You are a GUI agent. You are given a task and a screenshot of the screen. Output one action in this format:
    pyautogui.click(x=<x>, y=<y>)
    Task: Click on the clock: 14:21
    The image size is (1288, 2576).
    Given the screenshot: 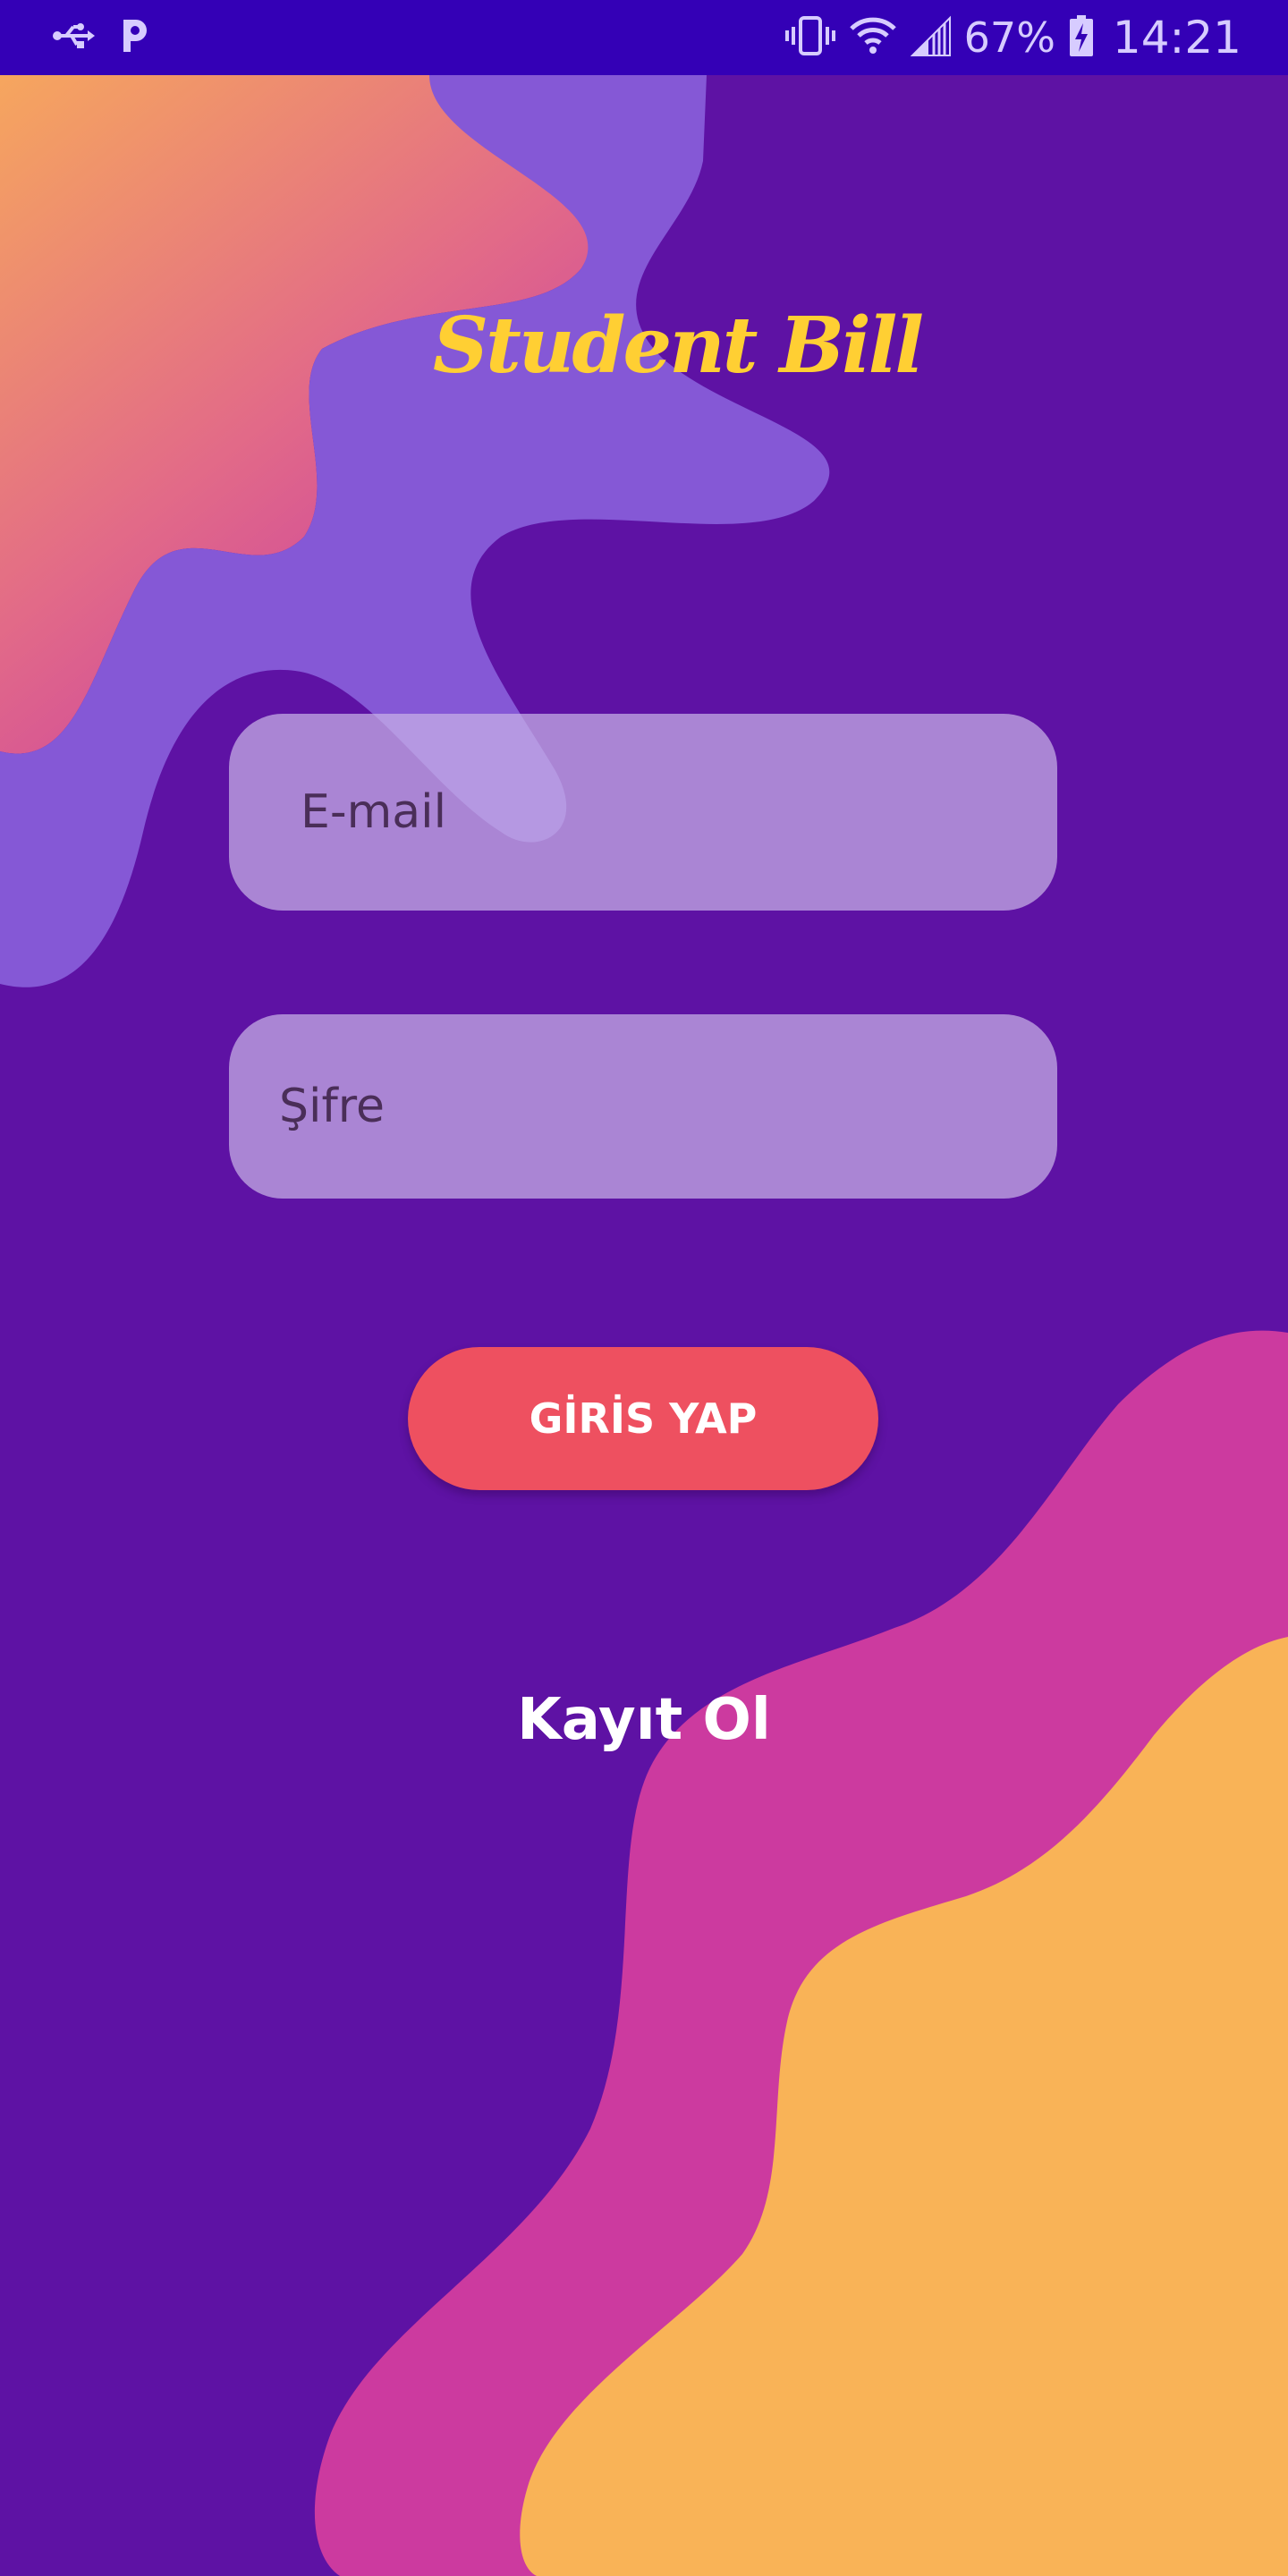 What is the action you would take?
    pyautogui.click(x=1176, y=38)
    